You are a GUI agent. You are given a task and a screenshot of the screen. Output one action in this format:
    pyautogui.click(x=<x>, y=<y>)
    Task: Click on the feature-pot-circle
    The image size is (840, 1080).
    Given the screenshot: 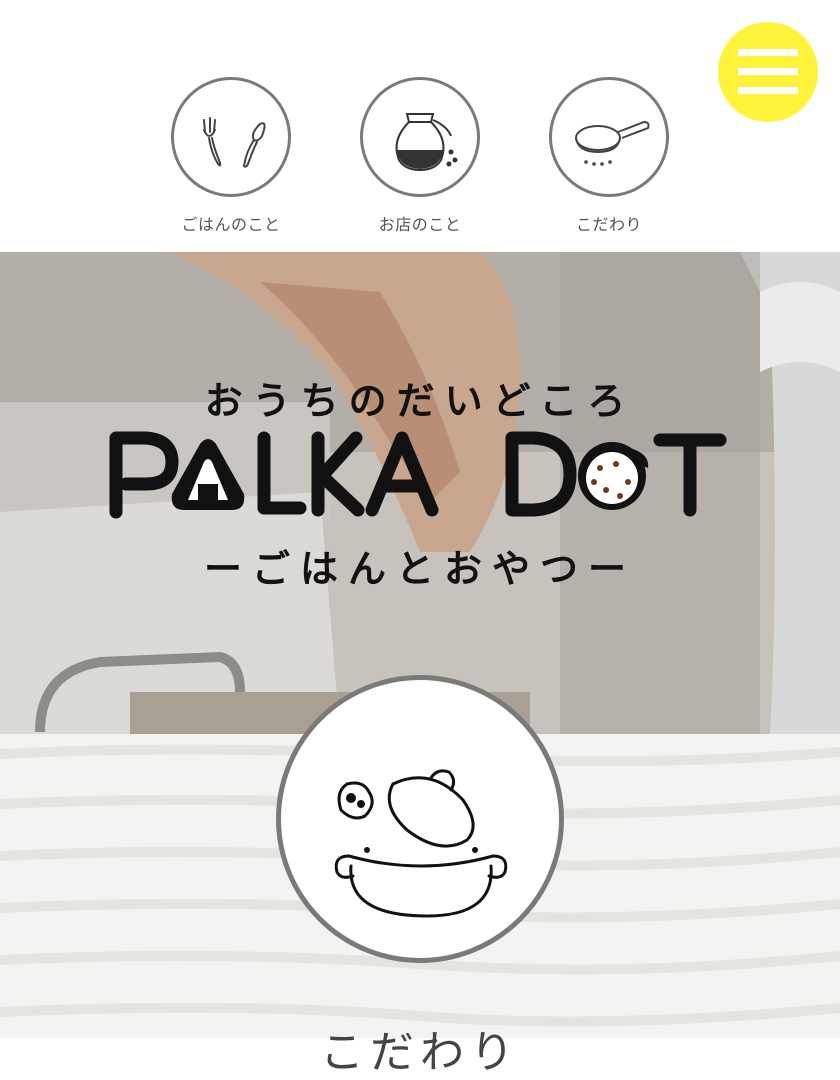 What is the action you would take?
    pyautogui.click(x=420, y=819)
    